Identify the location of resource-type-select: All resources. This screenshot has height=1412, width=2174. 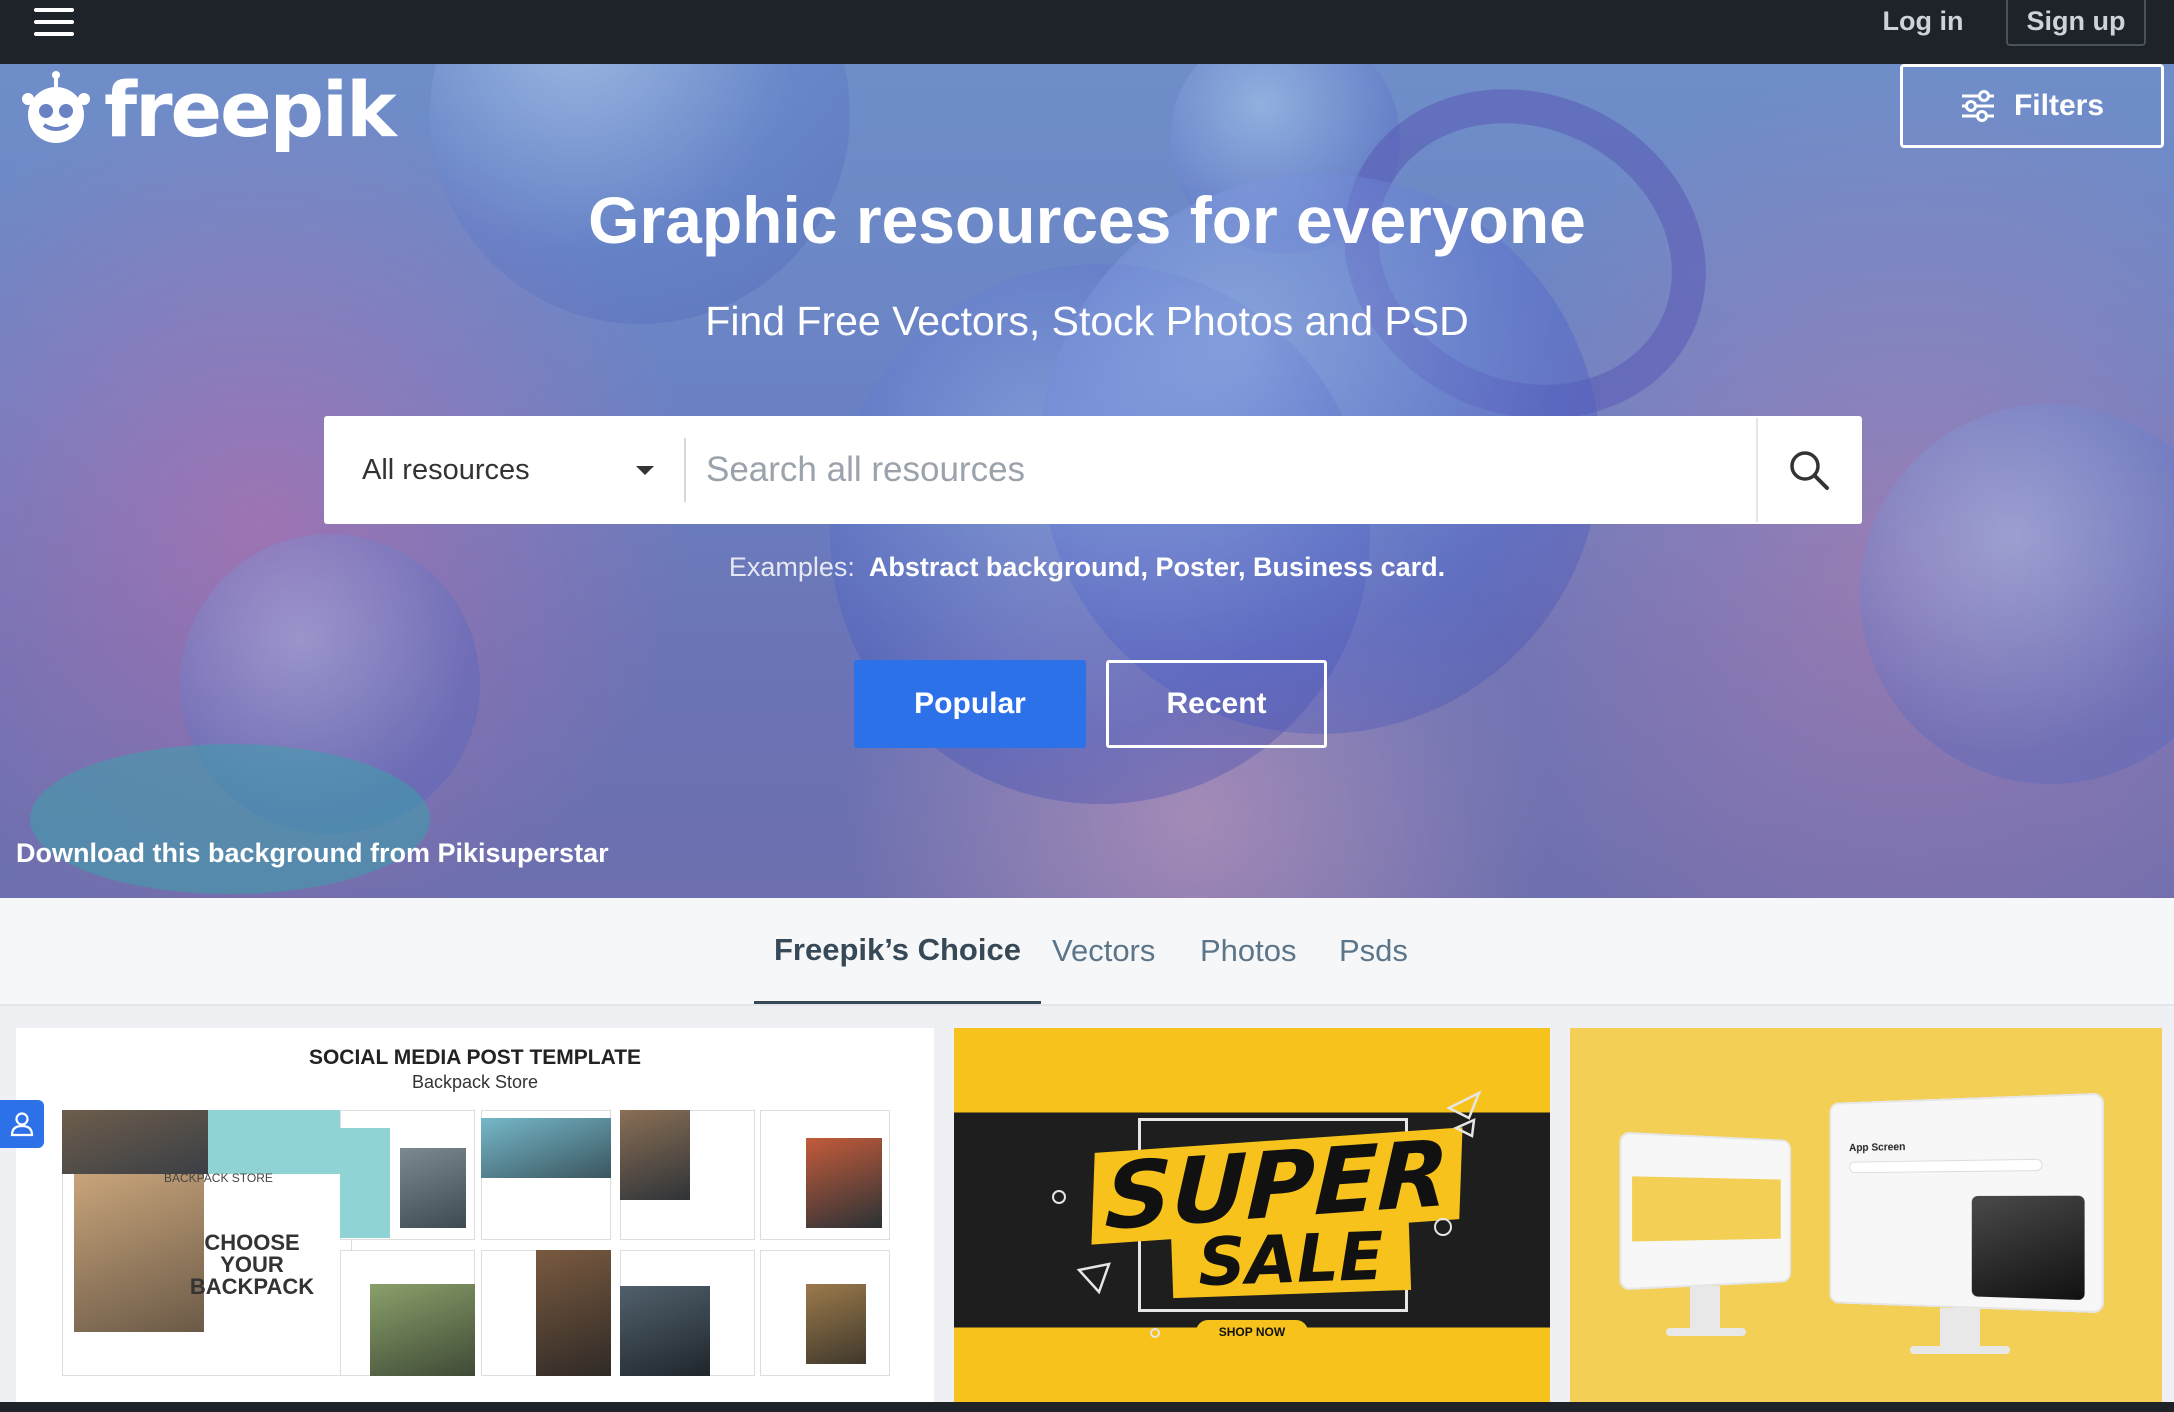
(504, 470).